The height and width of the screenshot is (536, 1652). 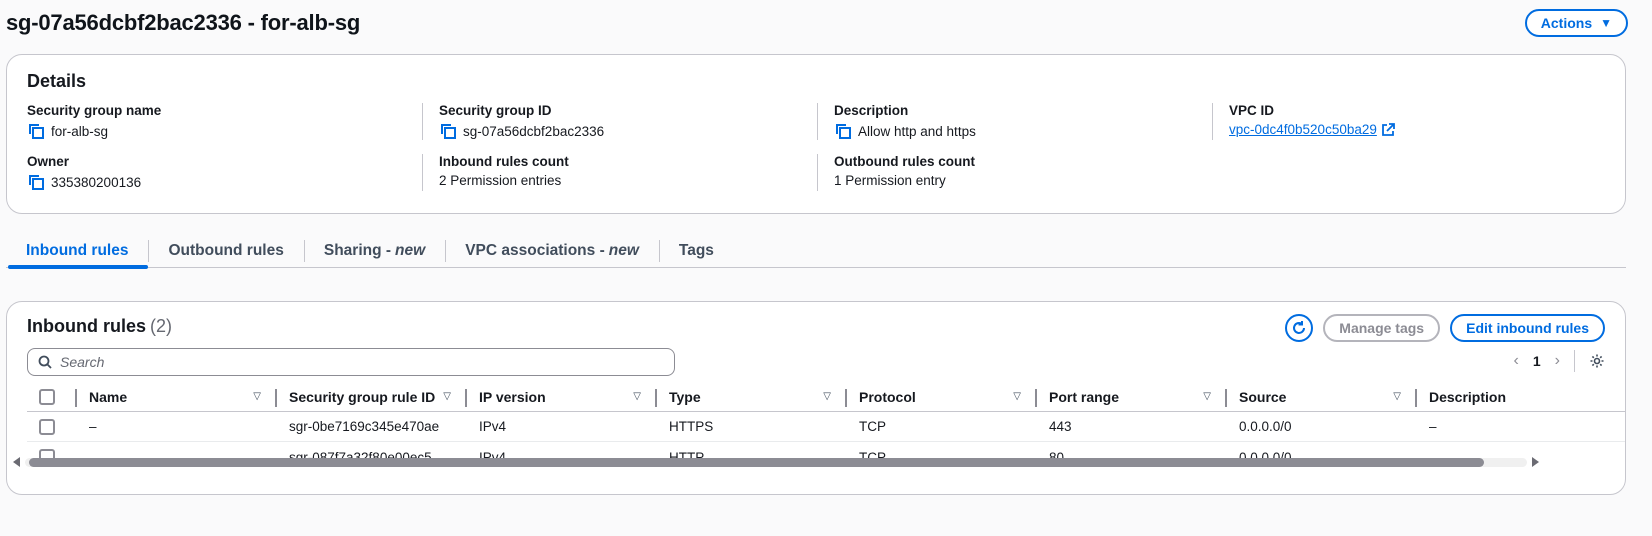 I want to click on cell-port-range: 443, so click(x=1060, y=426).